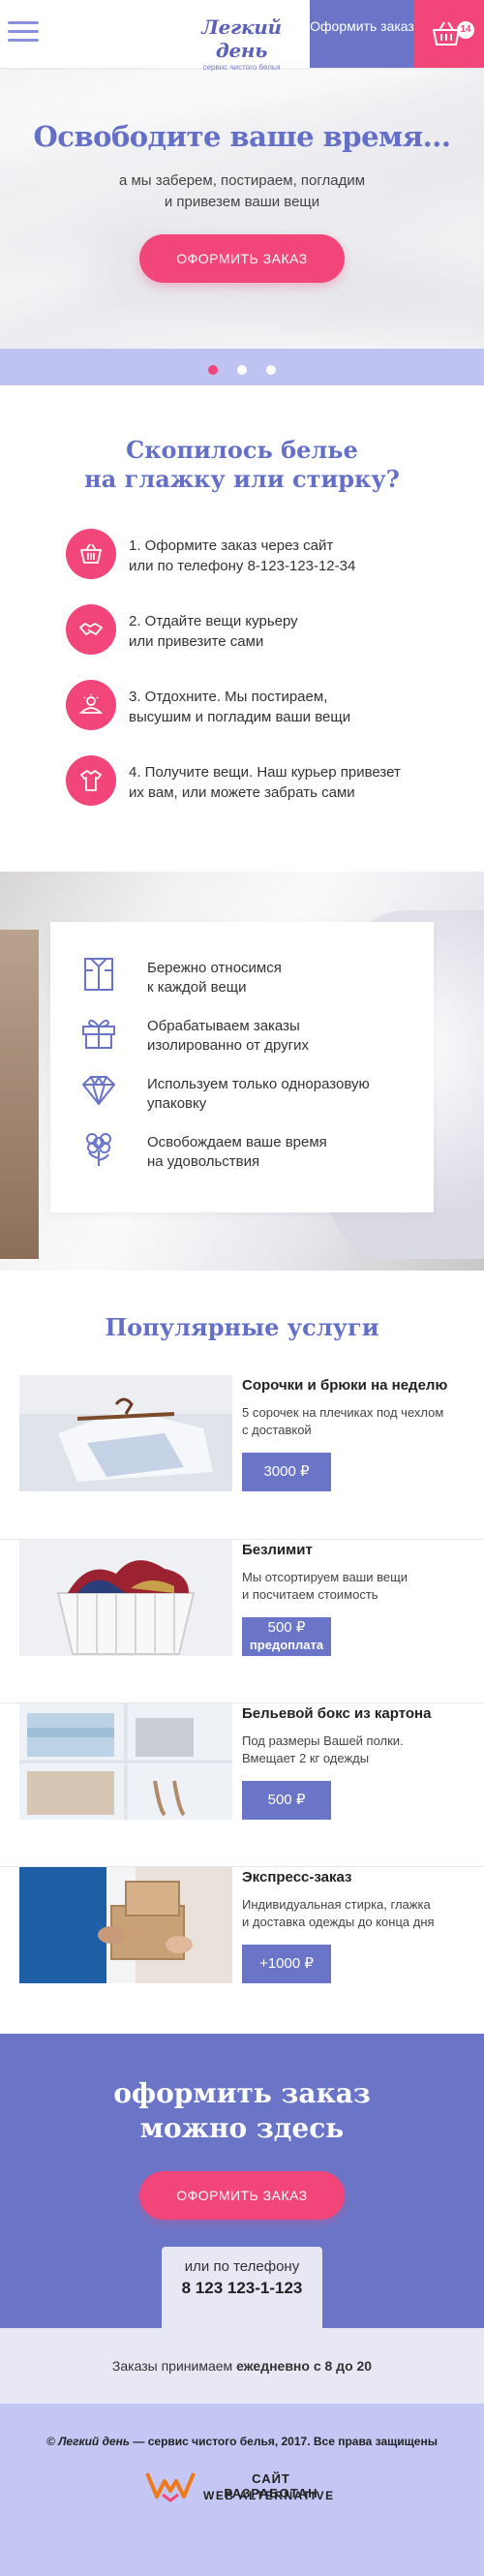  Describe the element at coordinates (125, 1598) in the screenshot. I see `service-image-laundry-basket` at that location.